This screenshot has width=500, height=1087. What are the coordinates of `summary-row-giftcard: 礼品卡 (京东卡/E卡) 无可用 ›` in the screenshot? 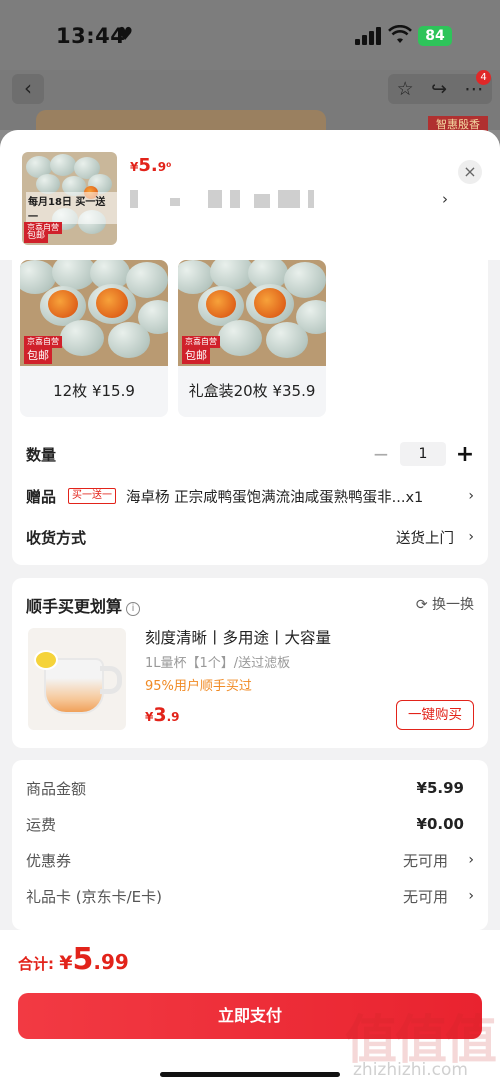 It's located at (250, 896).